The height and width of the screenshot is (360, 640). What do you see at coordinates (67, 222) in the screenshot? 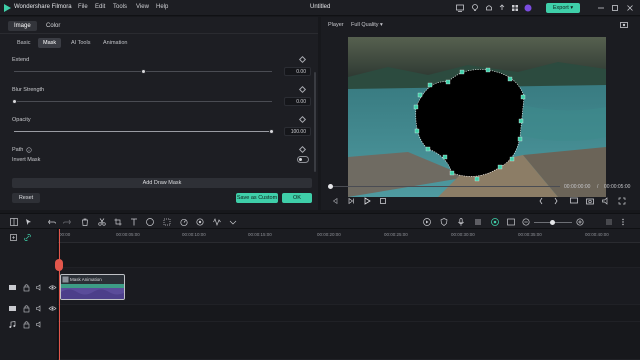
I see `redo-icon` at bounding box center [67, 222].